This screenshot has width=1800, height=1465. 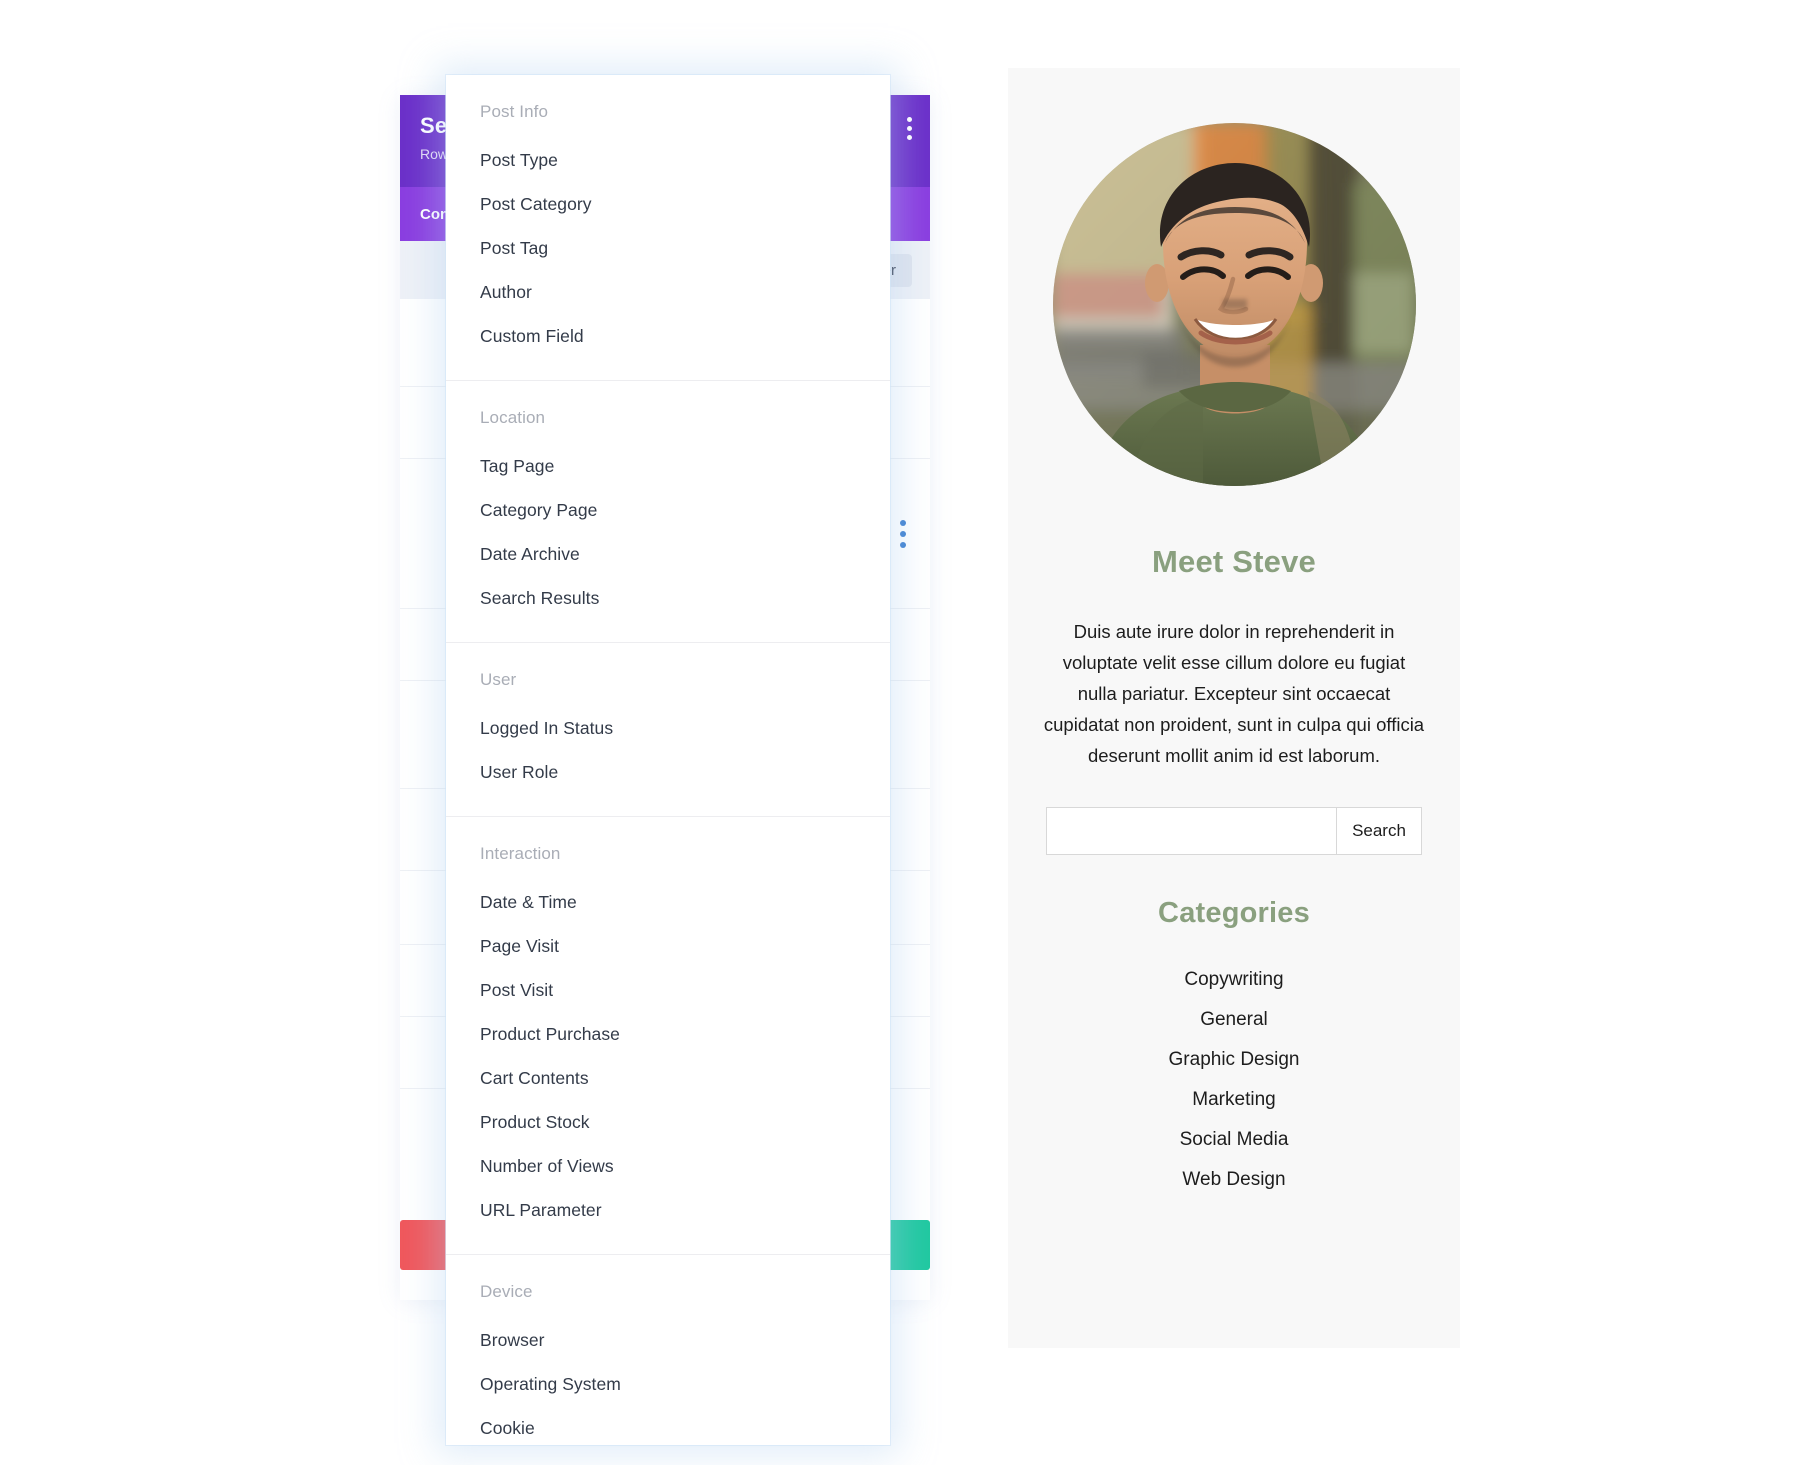 I want to click on category-item: Web Design, so click(x=1234, y=1180).